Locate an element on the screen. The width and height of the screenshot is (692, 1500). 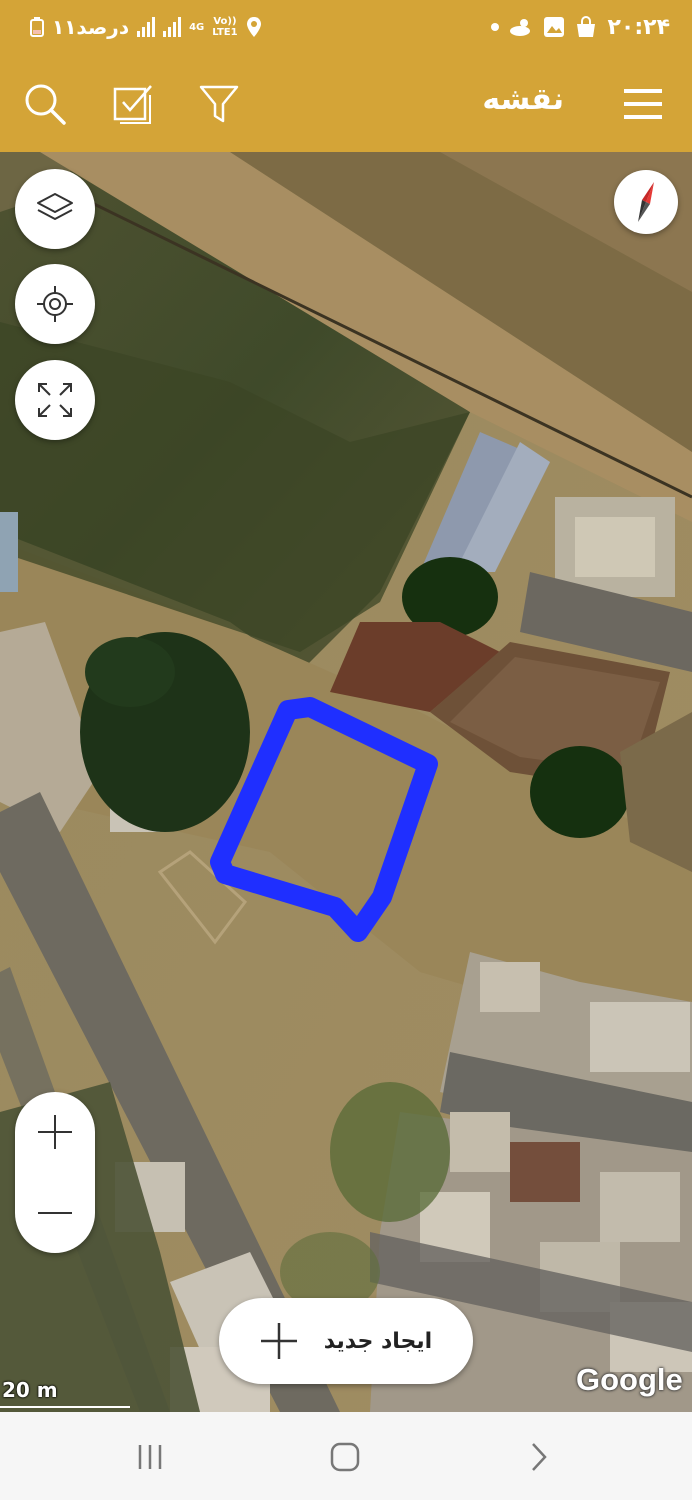
location-icon is located at coordinates (253, 27).